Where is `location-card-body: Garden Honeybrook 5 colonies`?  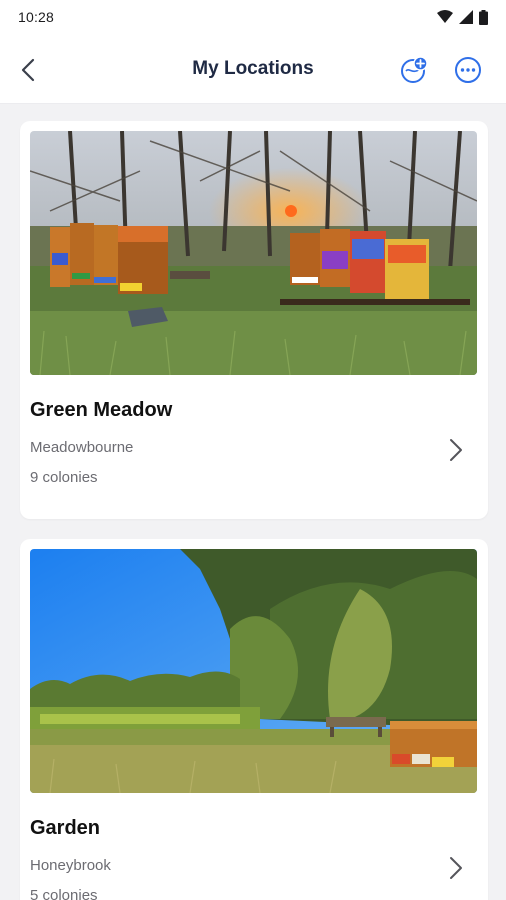
location-card-body: Garden Honeybrook 5 colonies is located at coordinates (254, 846).